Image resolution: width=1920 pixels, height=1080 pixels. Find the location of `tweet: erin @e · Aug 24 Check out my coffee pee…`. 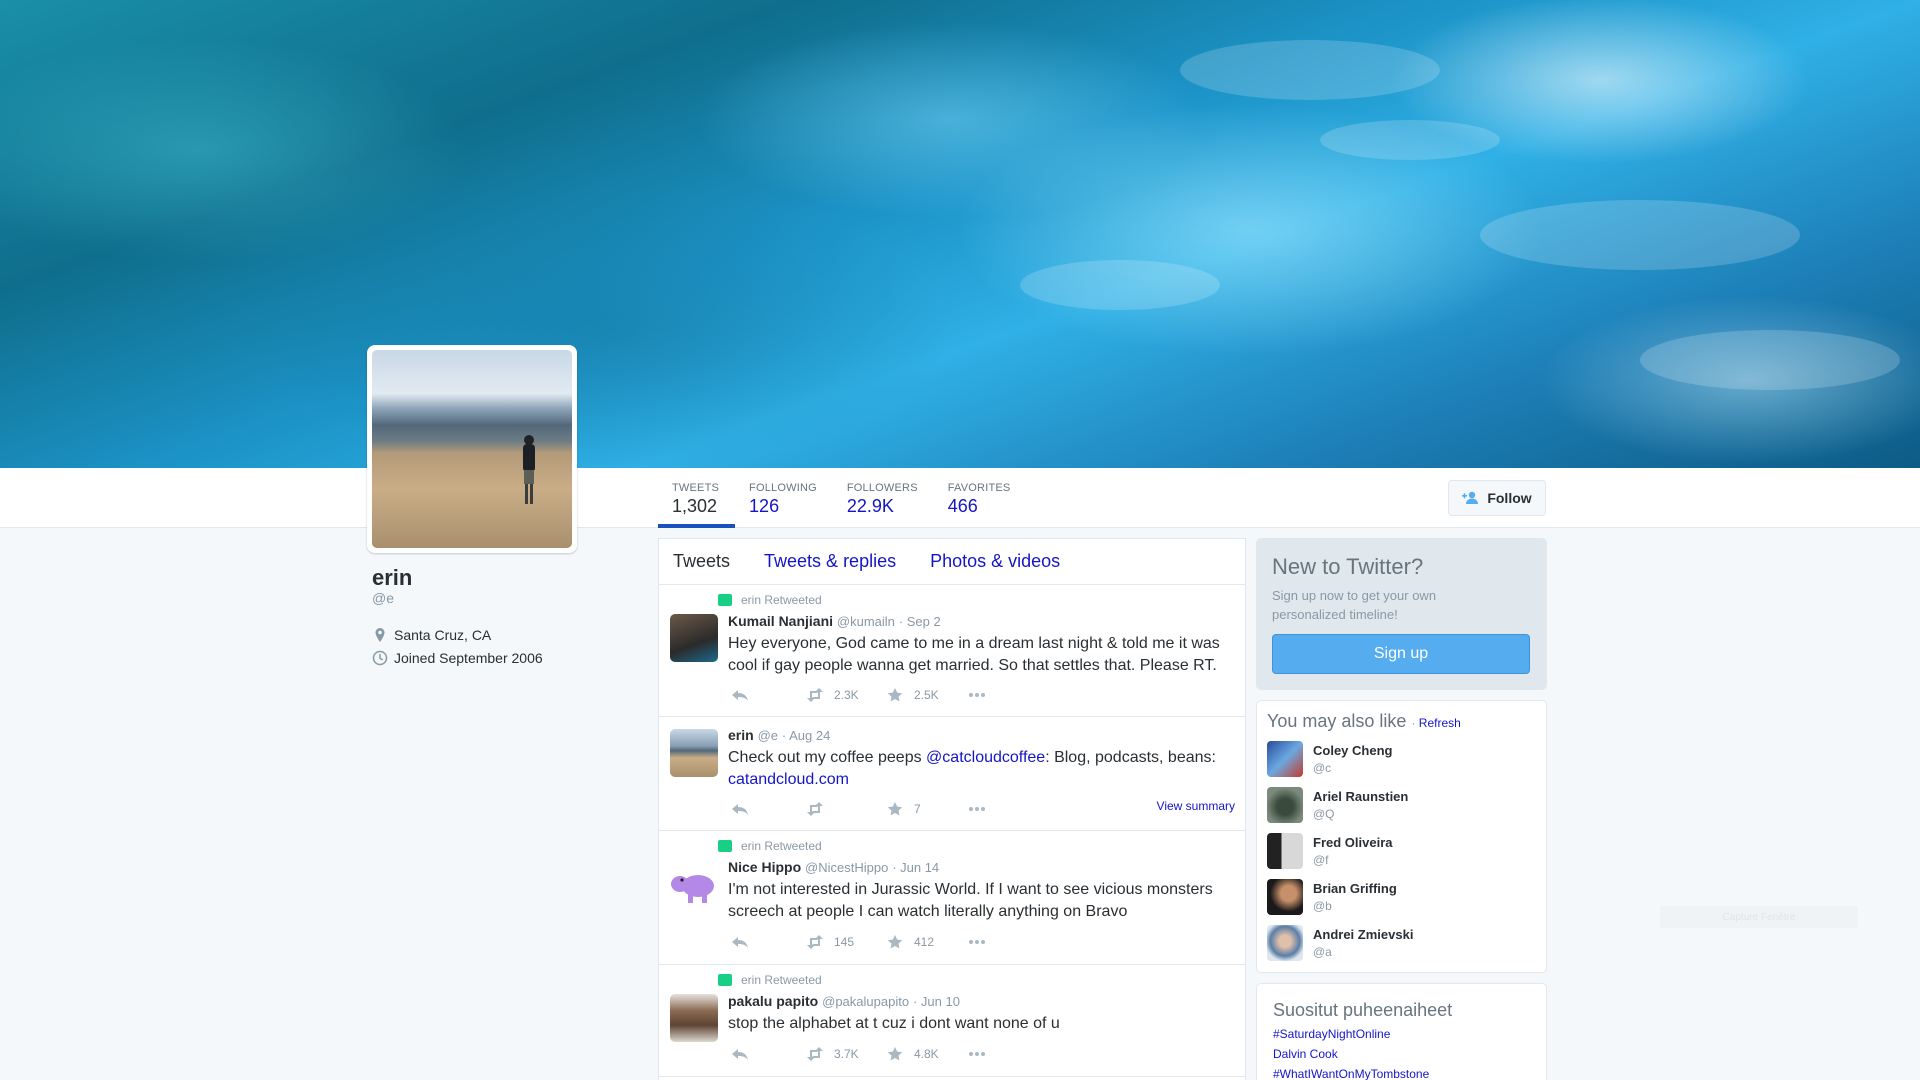

tweet: erin @e · Aug 24 Check out my coffee pee… is located at coordinates (952, 774).